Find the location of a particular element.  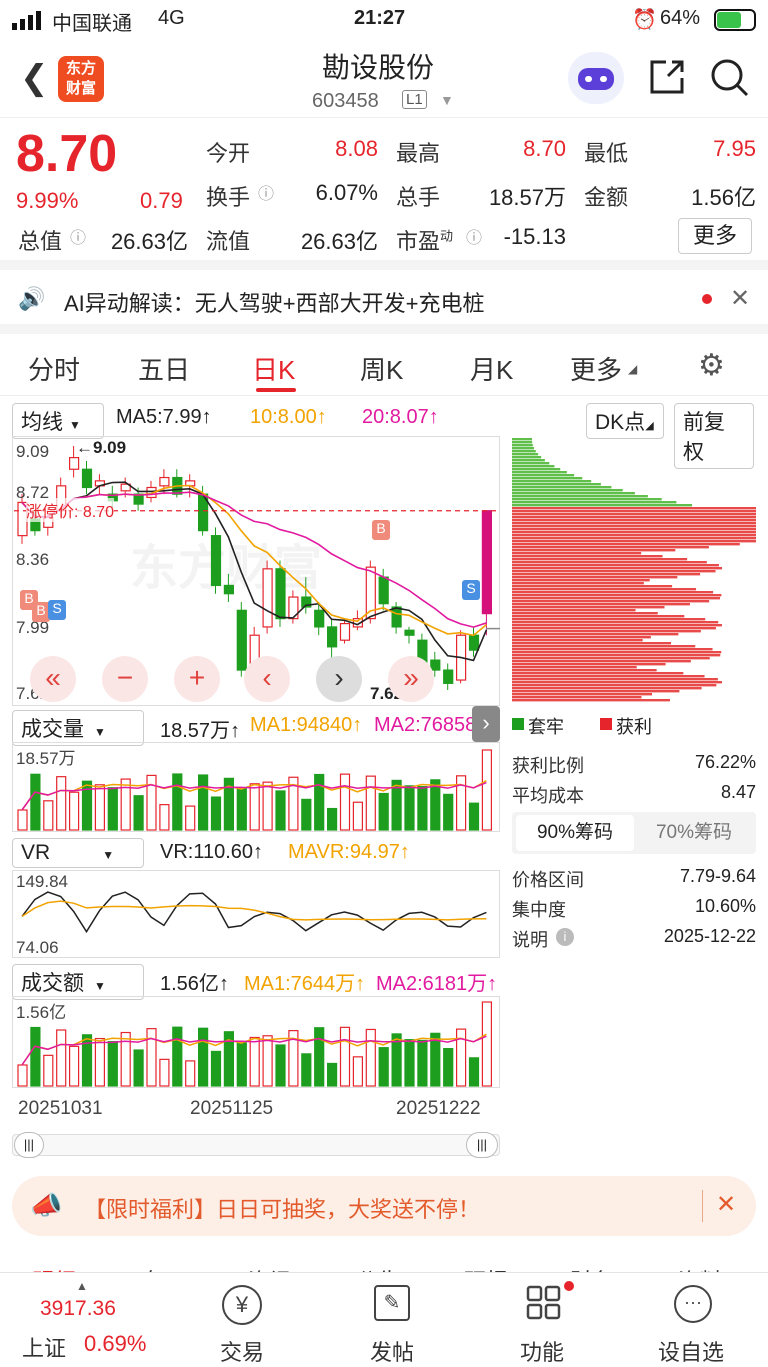

concentration-value: 10.60% is located at coordinates (725, 906).